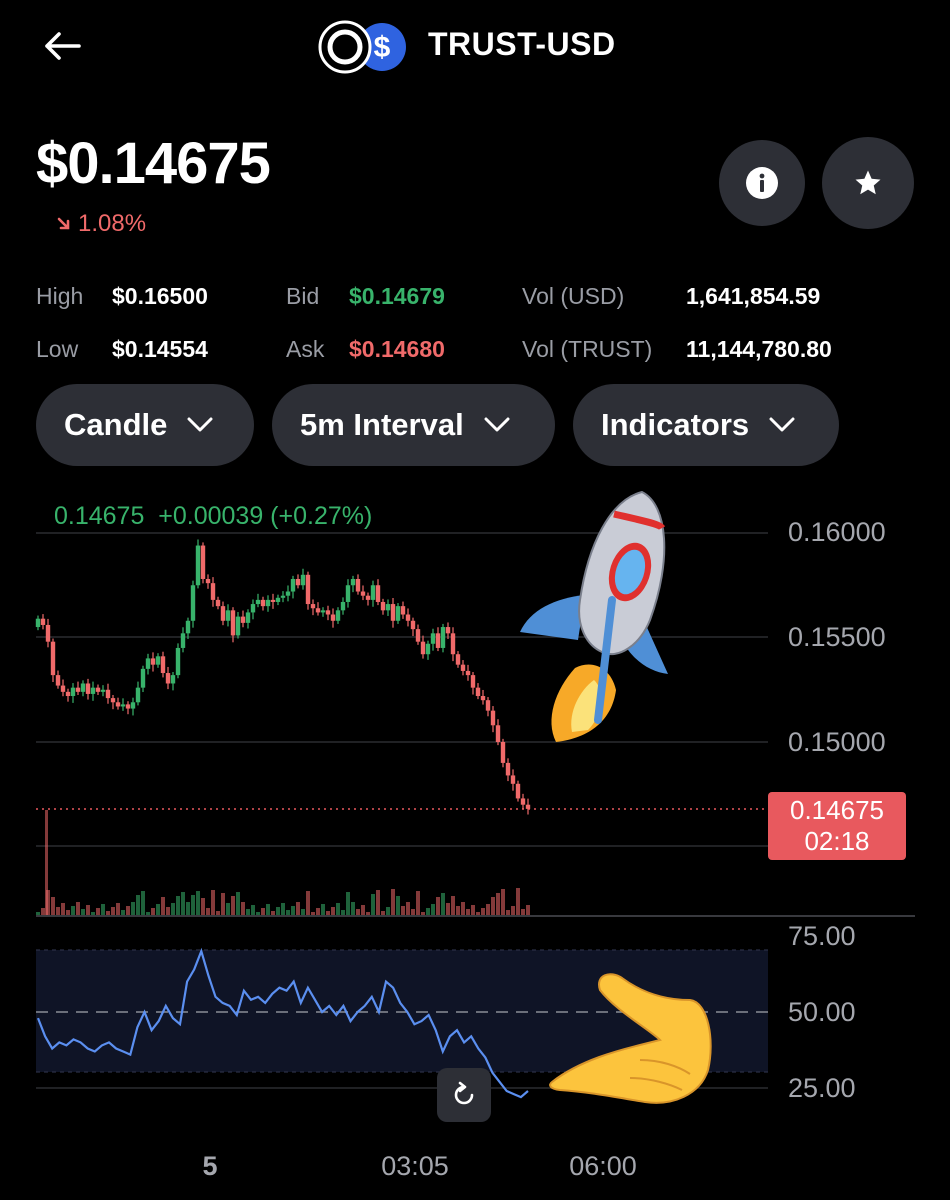  What do you see at coordinates (522, 44) in the screenshot?
I see `page-title: TRUST-USD` at bounding box center [522, 44].